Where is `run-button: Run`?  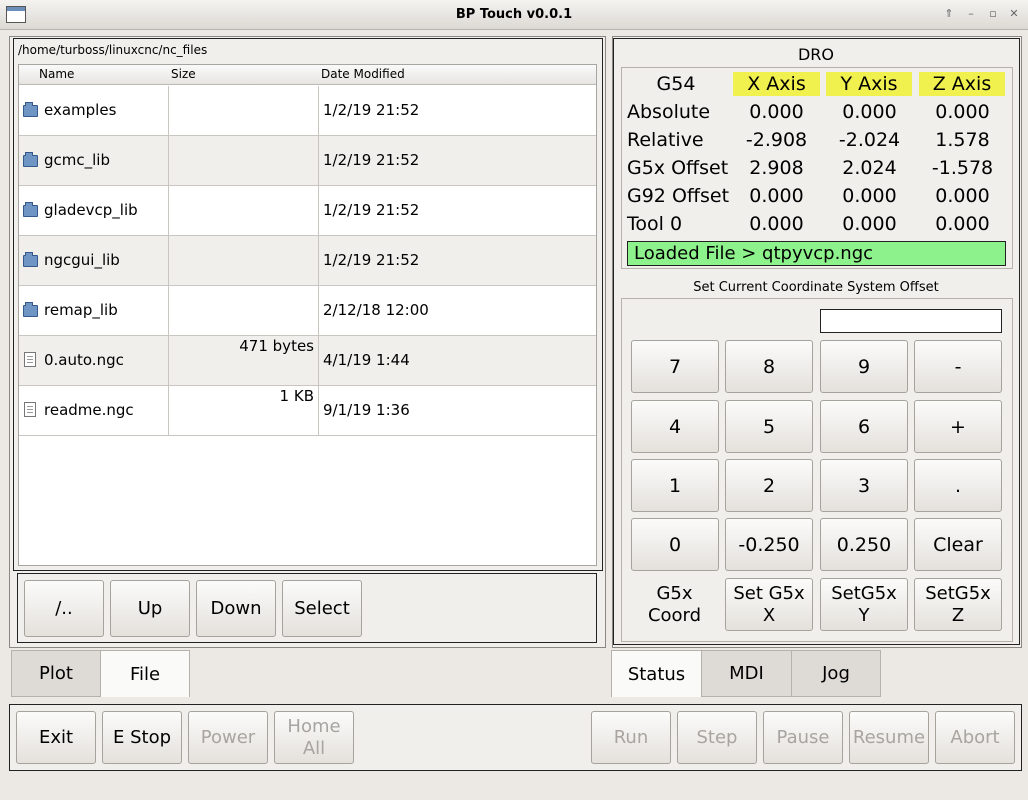 run-button: Run is located at coordinates (631, 737).